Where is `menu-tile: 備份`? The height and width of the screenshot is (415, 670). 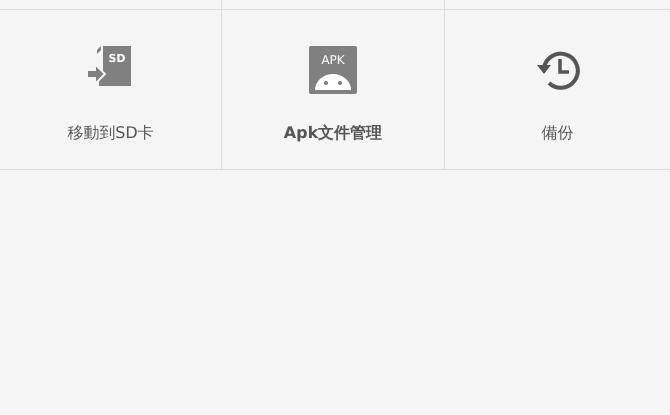 menu-tile: 備份 is located at coordinates (557, 89).